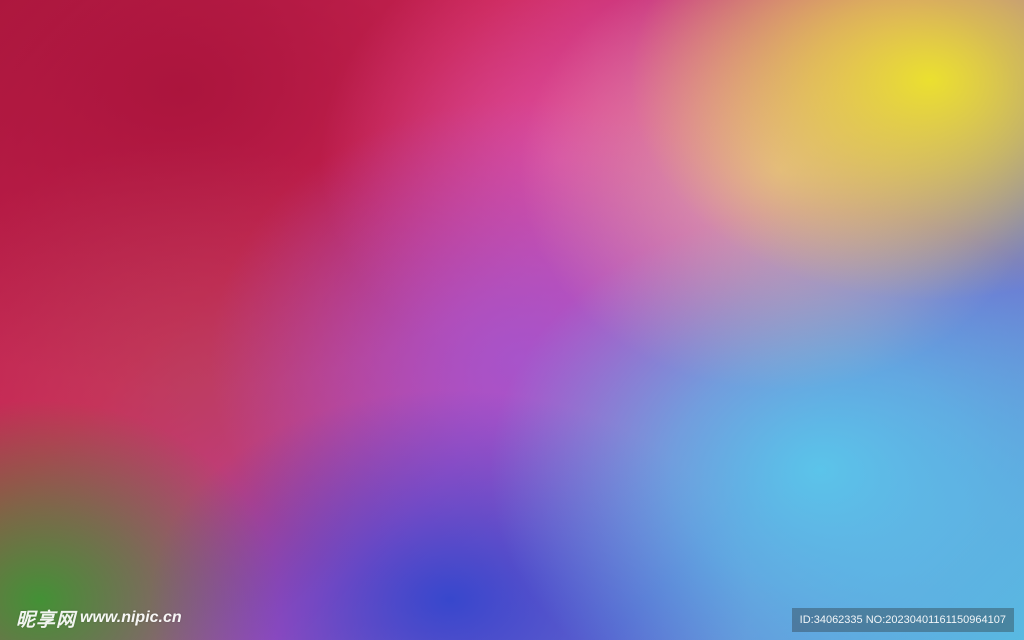  I want to click on image-id-bar: ID:34062335 NO:20230401161150964107, so click(902, 620).